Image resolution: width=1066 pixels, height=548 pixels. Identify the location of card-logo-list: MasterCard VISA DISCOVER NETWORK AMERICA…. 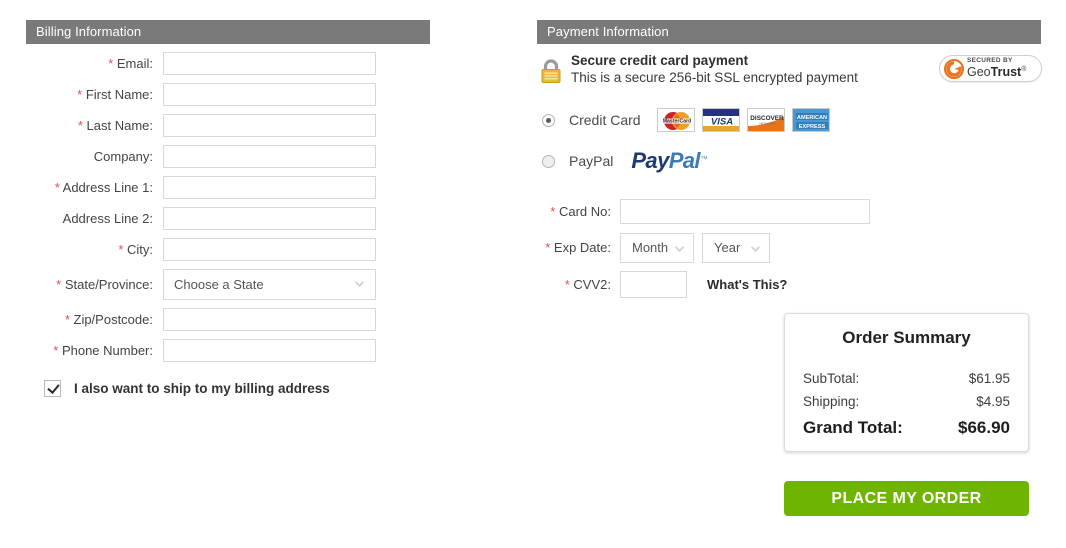
(746, 120).